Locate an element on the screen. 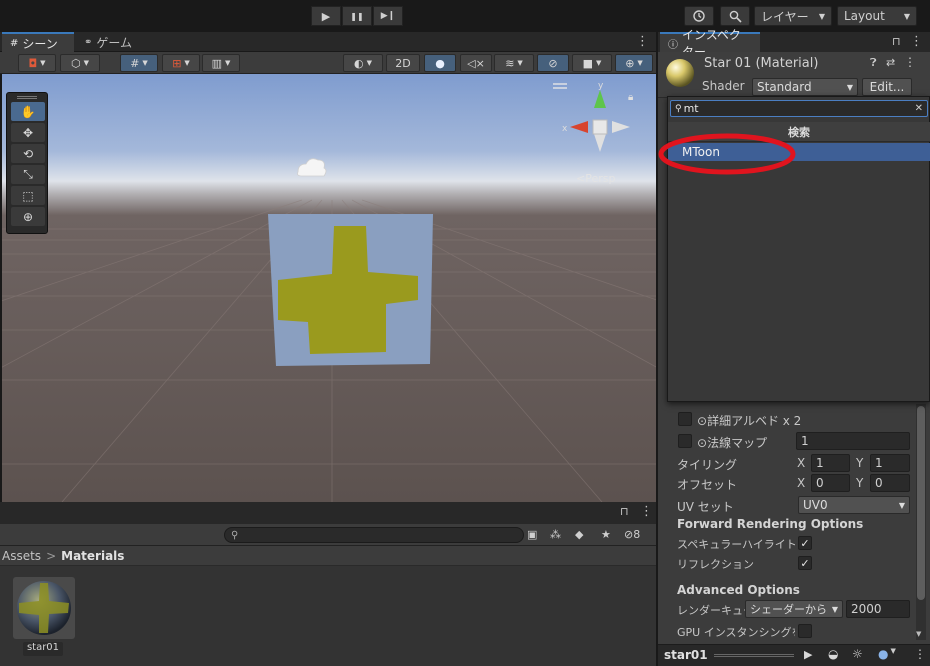 Image resolution: width=930 pixels, height=666 pixels. reflections-checkbox: ✓ is located at coordinates (805, 563).